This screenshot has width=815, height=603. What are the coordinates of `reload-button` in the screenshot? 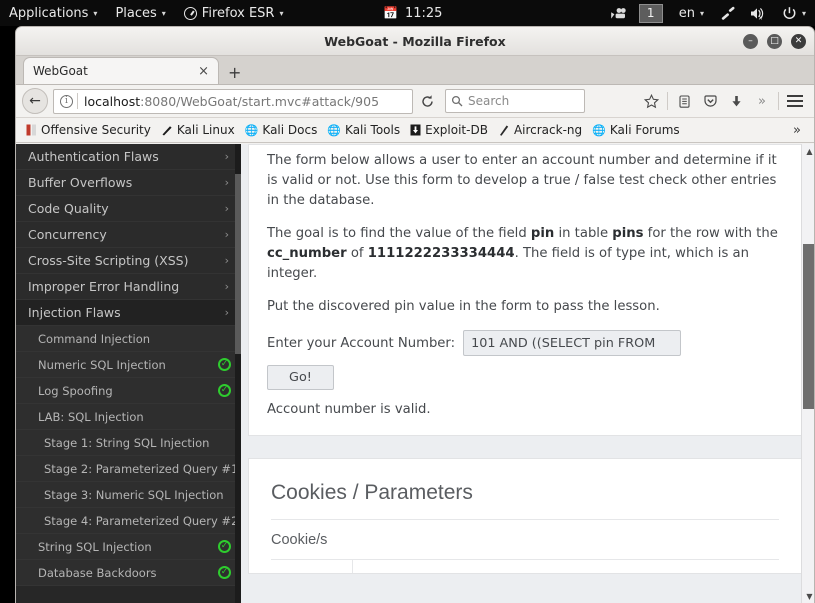 It's located at (427, 101).